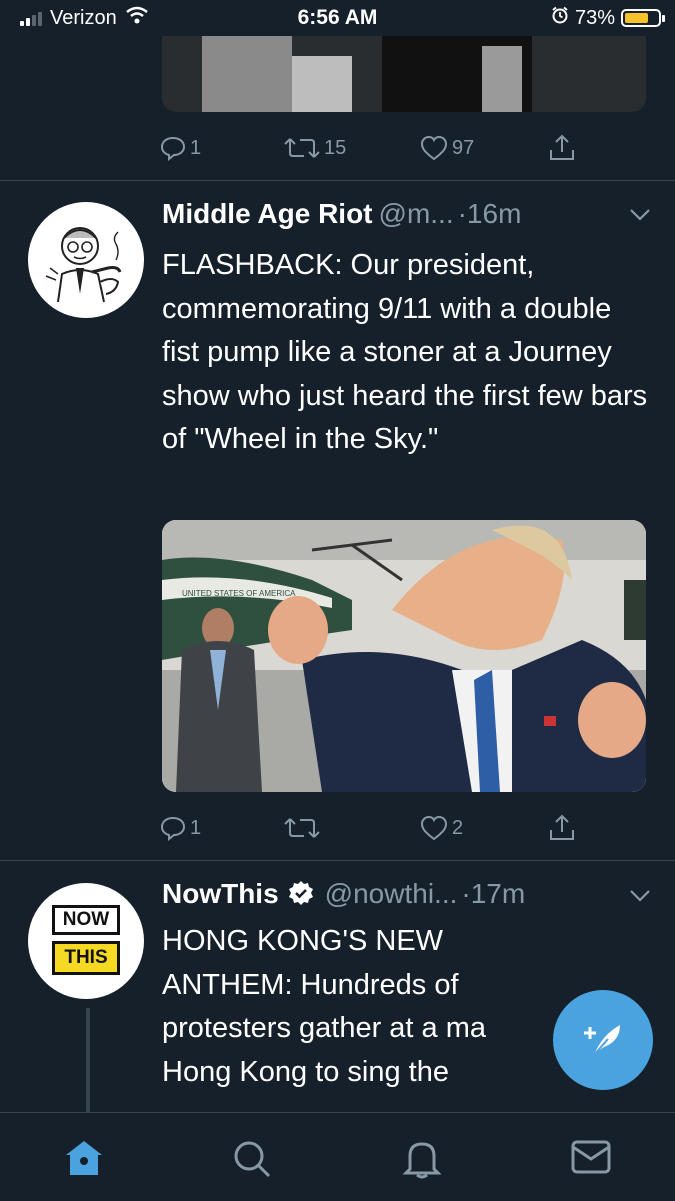 Image resolution: width=675 pixels, height=1201 pixels. What do you see at coordinates (337, 19) in the screenshot?
I see `status-bar: Verizon 6:56 AM 73%` at bounding box center [337, 19].